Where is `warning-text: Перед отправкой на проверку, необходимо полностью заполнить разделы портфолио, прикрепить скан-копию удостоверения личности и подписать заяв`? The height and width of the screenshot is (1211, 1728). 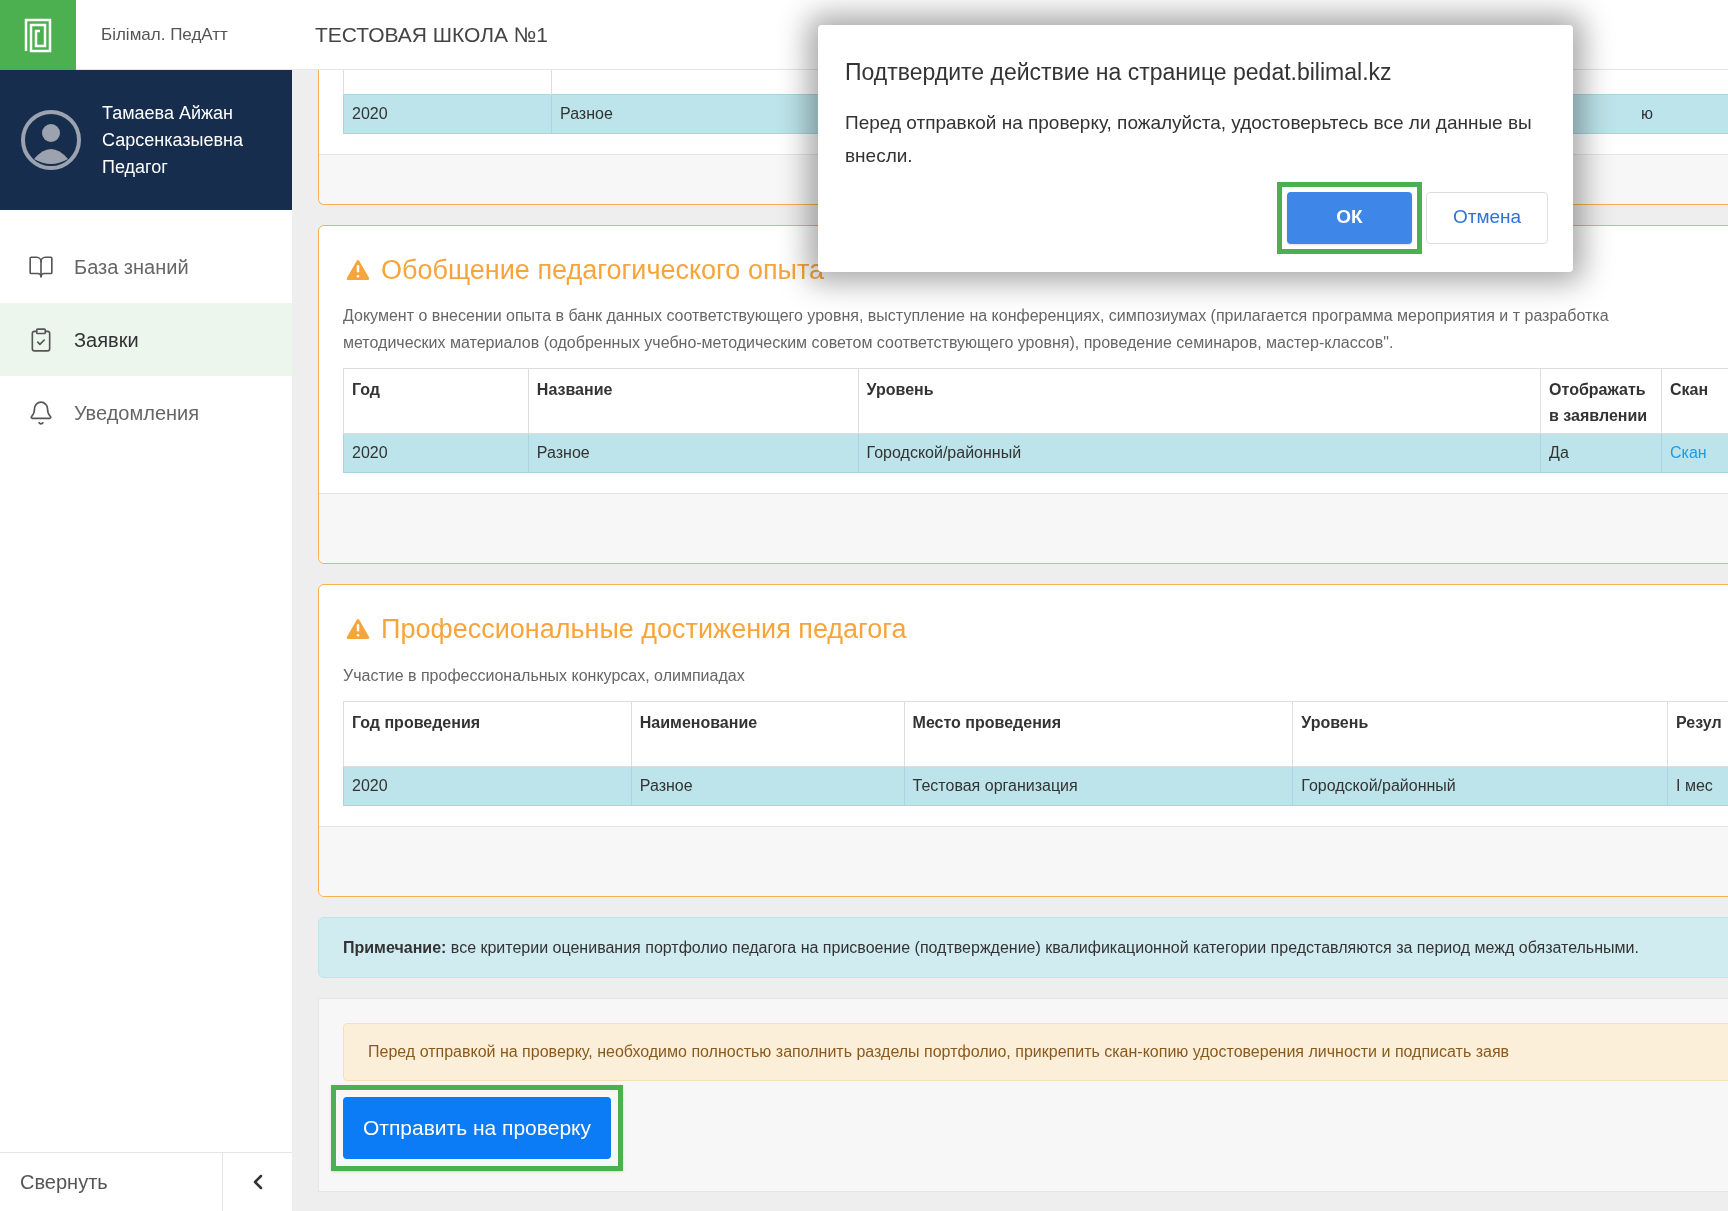
warning-text: Перед отправкой на проверку, необходимо полностью заполнить разделы портфолио, прикрепить скан-копию удостоверения личности и подписать заяв is located at coordinates (939, 1051).